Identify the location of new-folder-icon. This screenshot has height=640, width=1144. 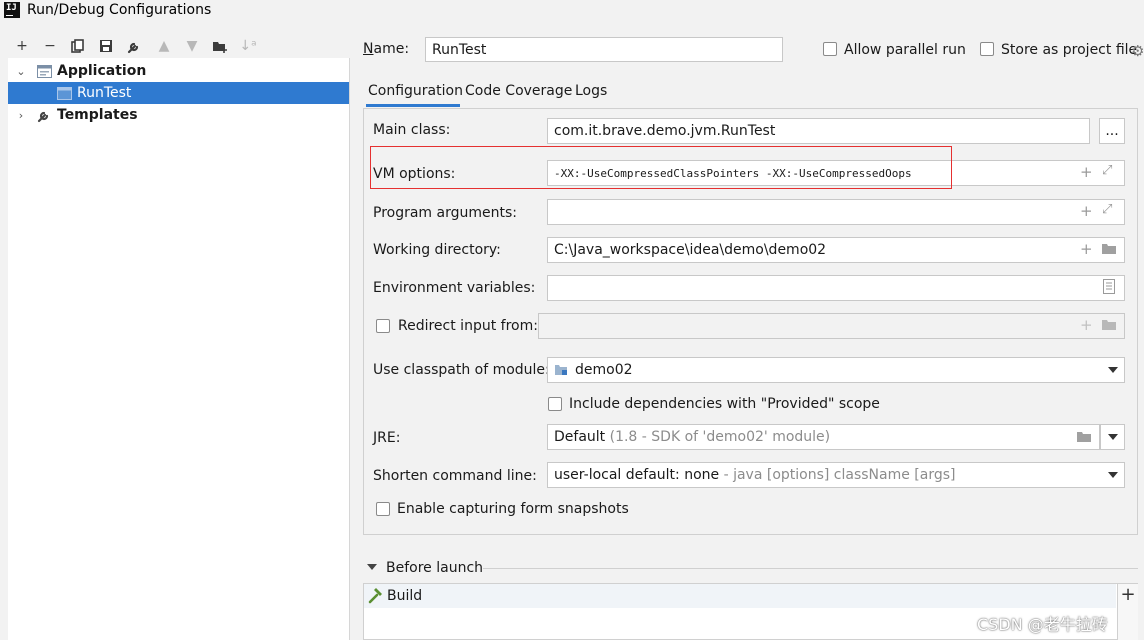
(220, 46).